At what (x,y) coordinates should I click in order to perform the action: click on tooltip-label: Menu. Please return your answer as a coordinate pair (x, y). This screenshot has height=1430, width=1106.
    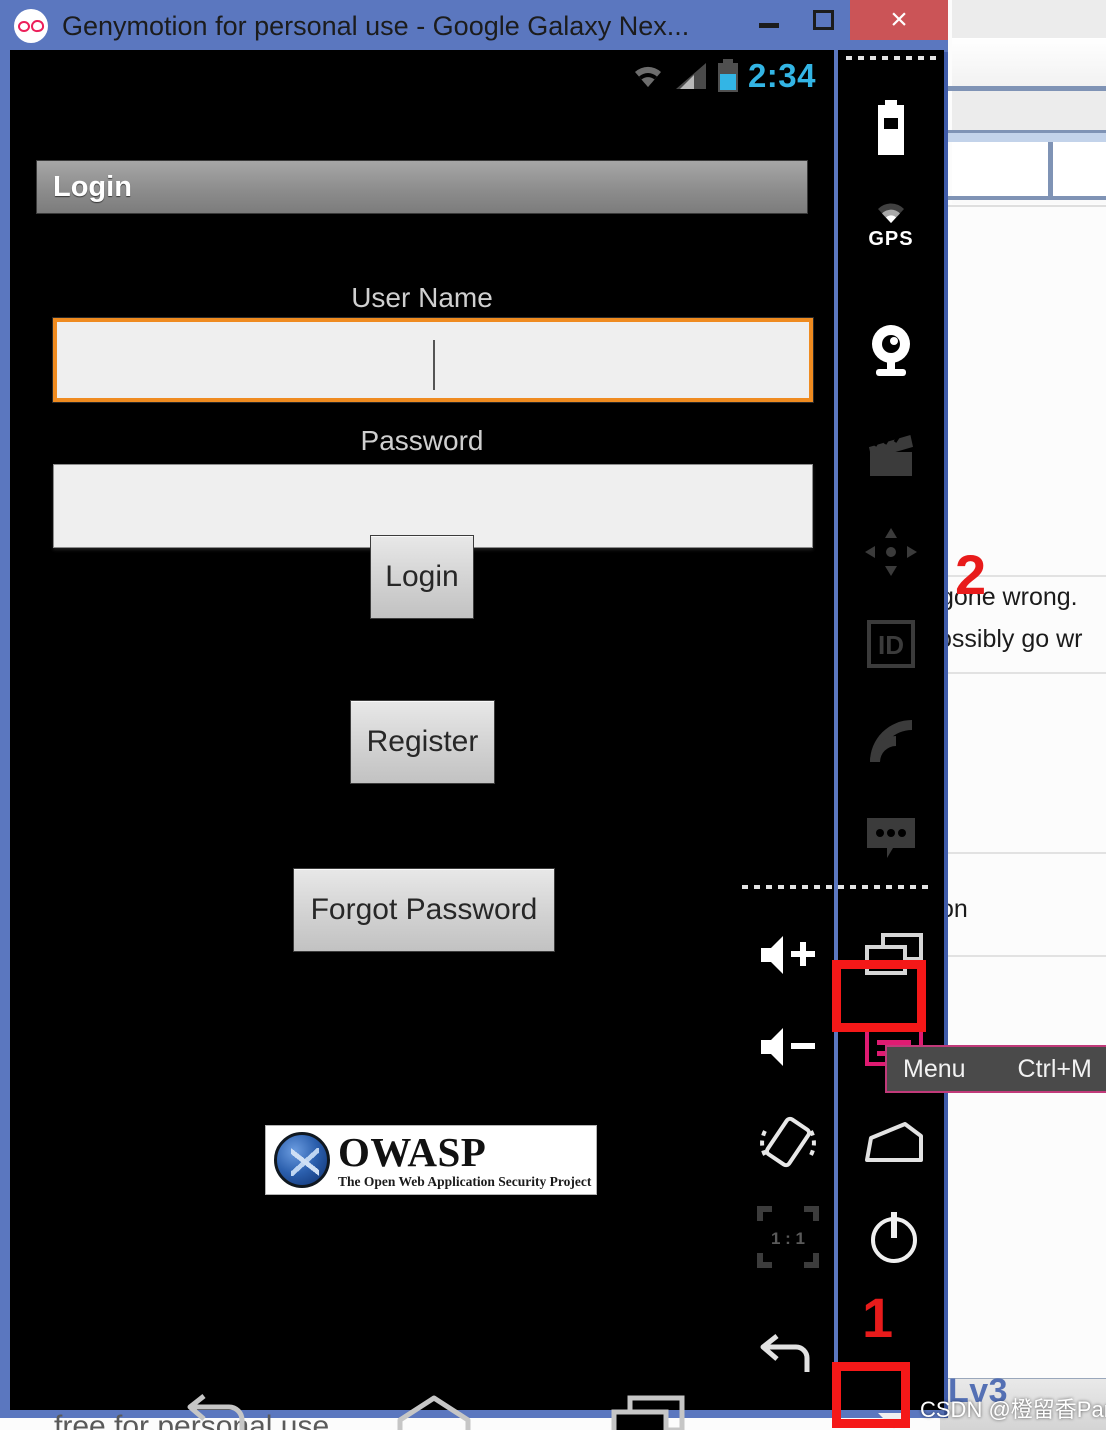
    Looking at the image, I should click on (934, 1068).